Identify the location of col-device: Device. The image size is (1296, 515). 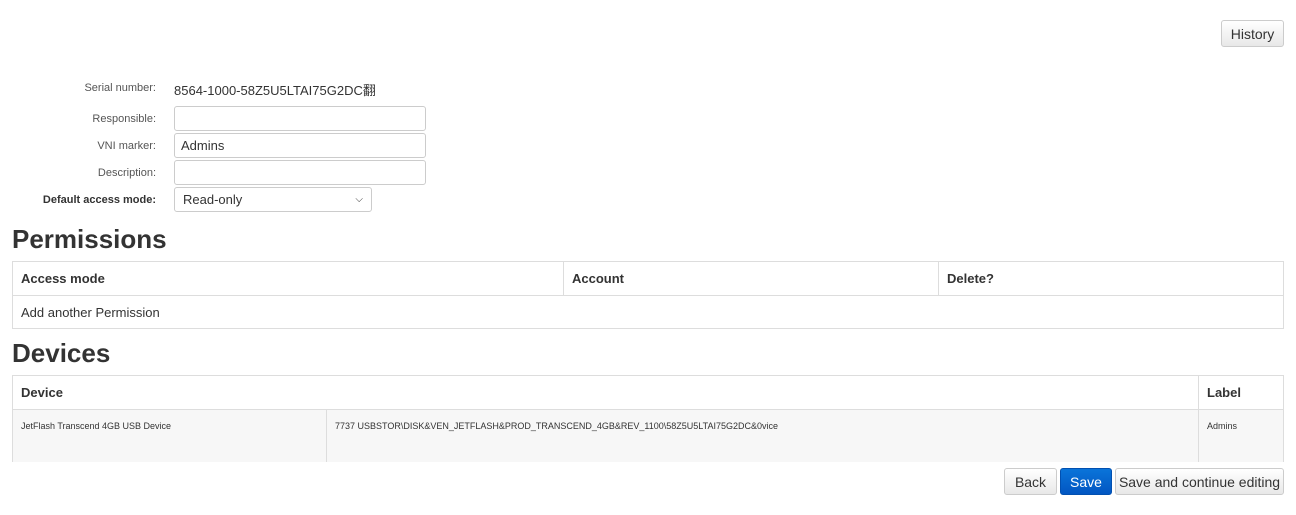
(605, 392).